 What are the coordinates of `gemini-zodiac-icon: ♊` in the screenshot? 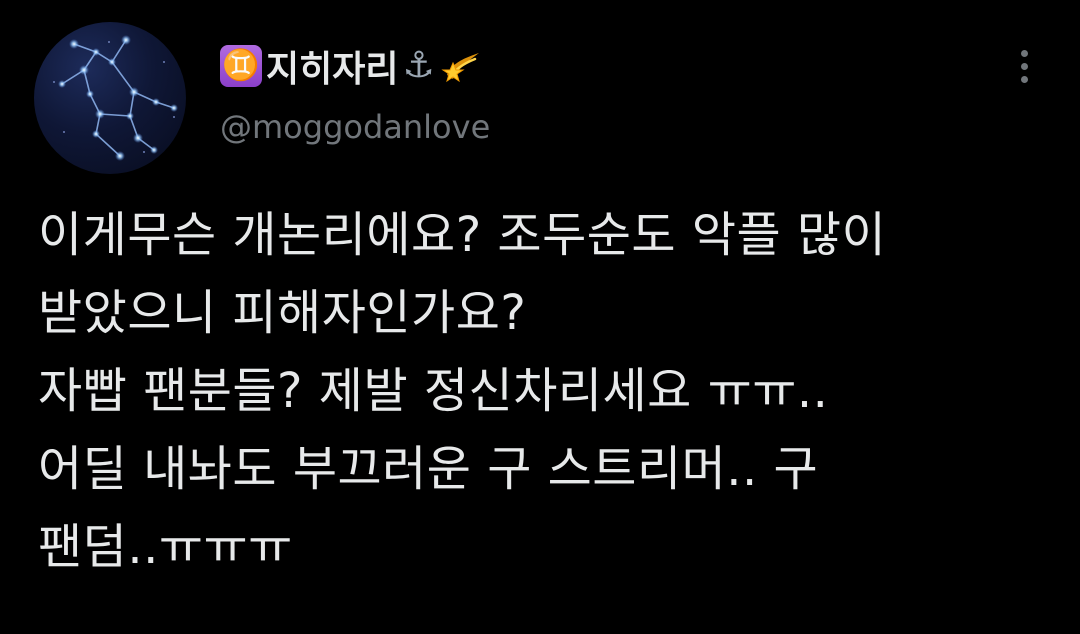 It's located at (241, 66).